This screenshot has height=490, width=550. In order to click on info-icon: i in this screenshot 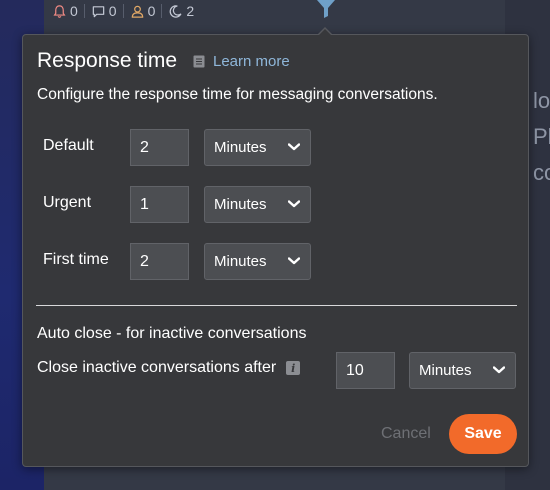, I will do `click(293, 368)`.